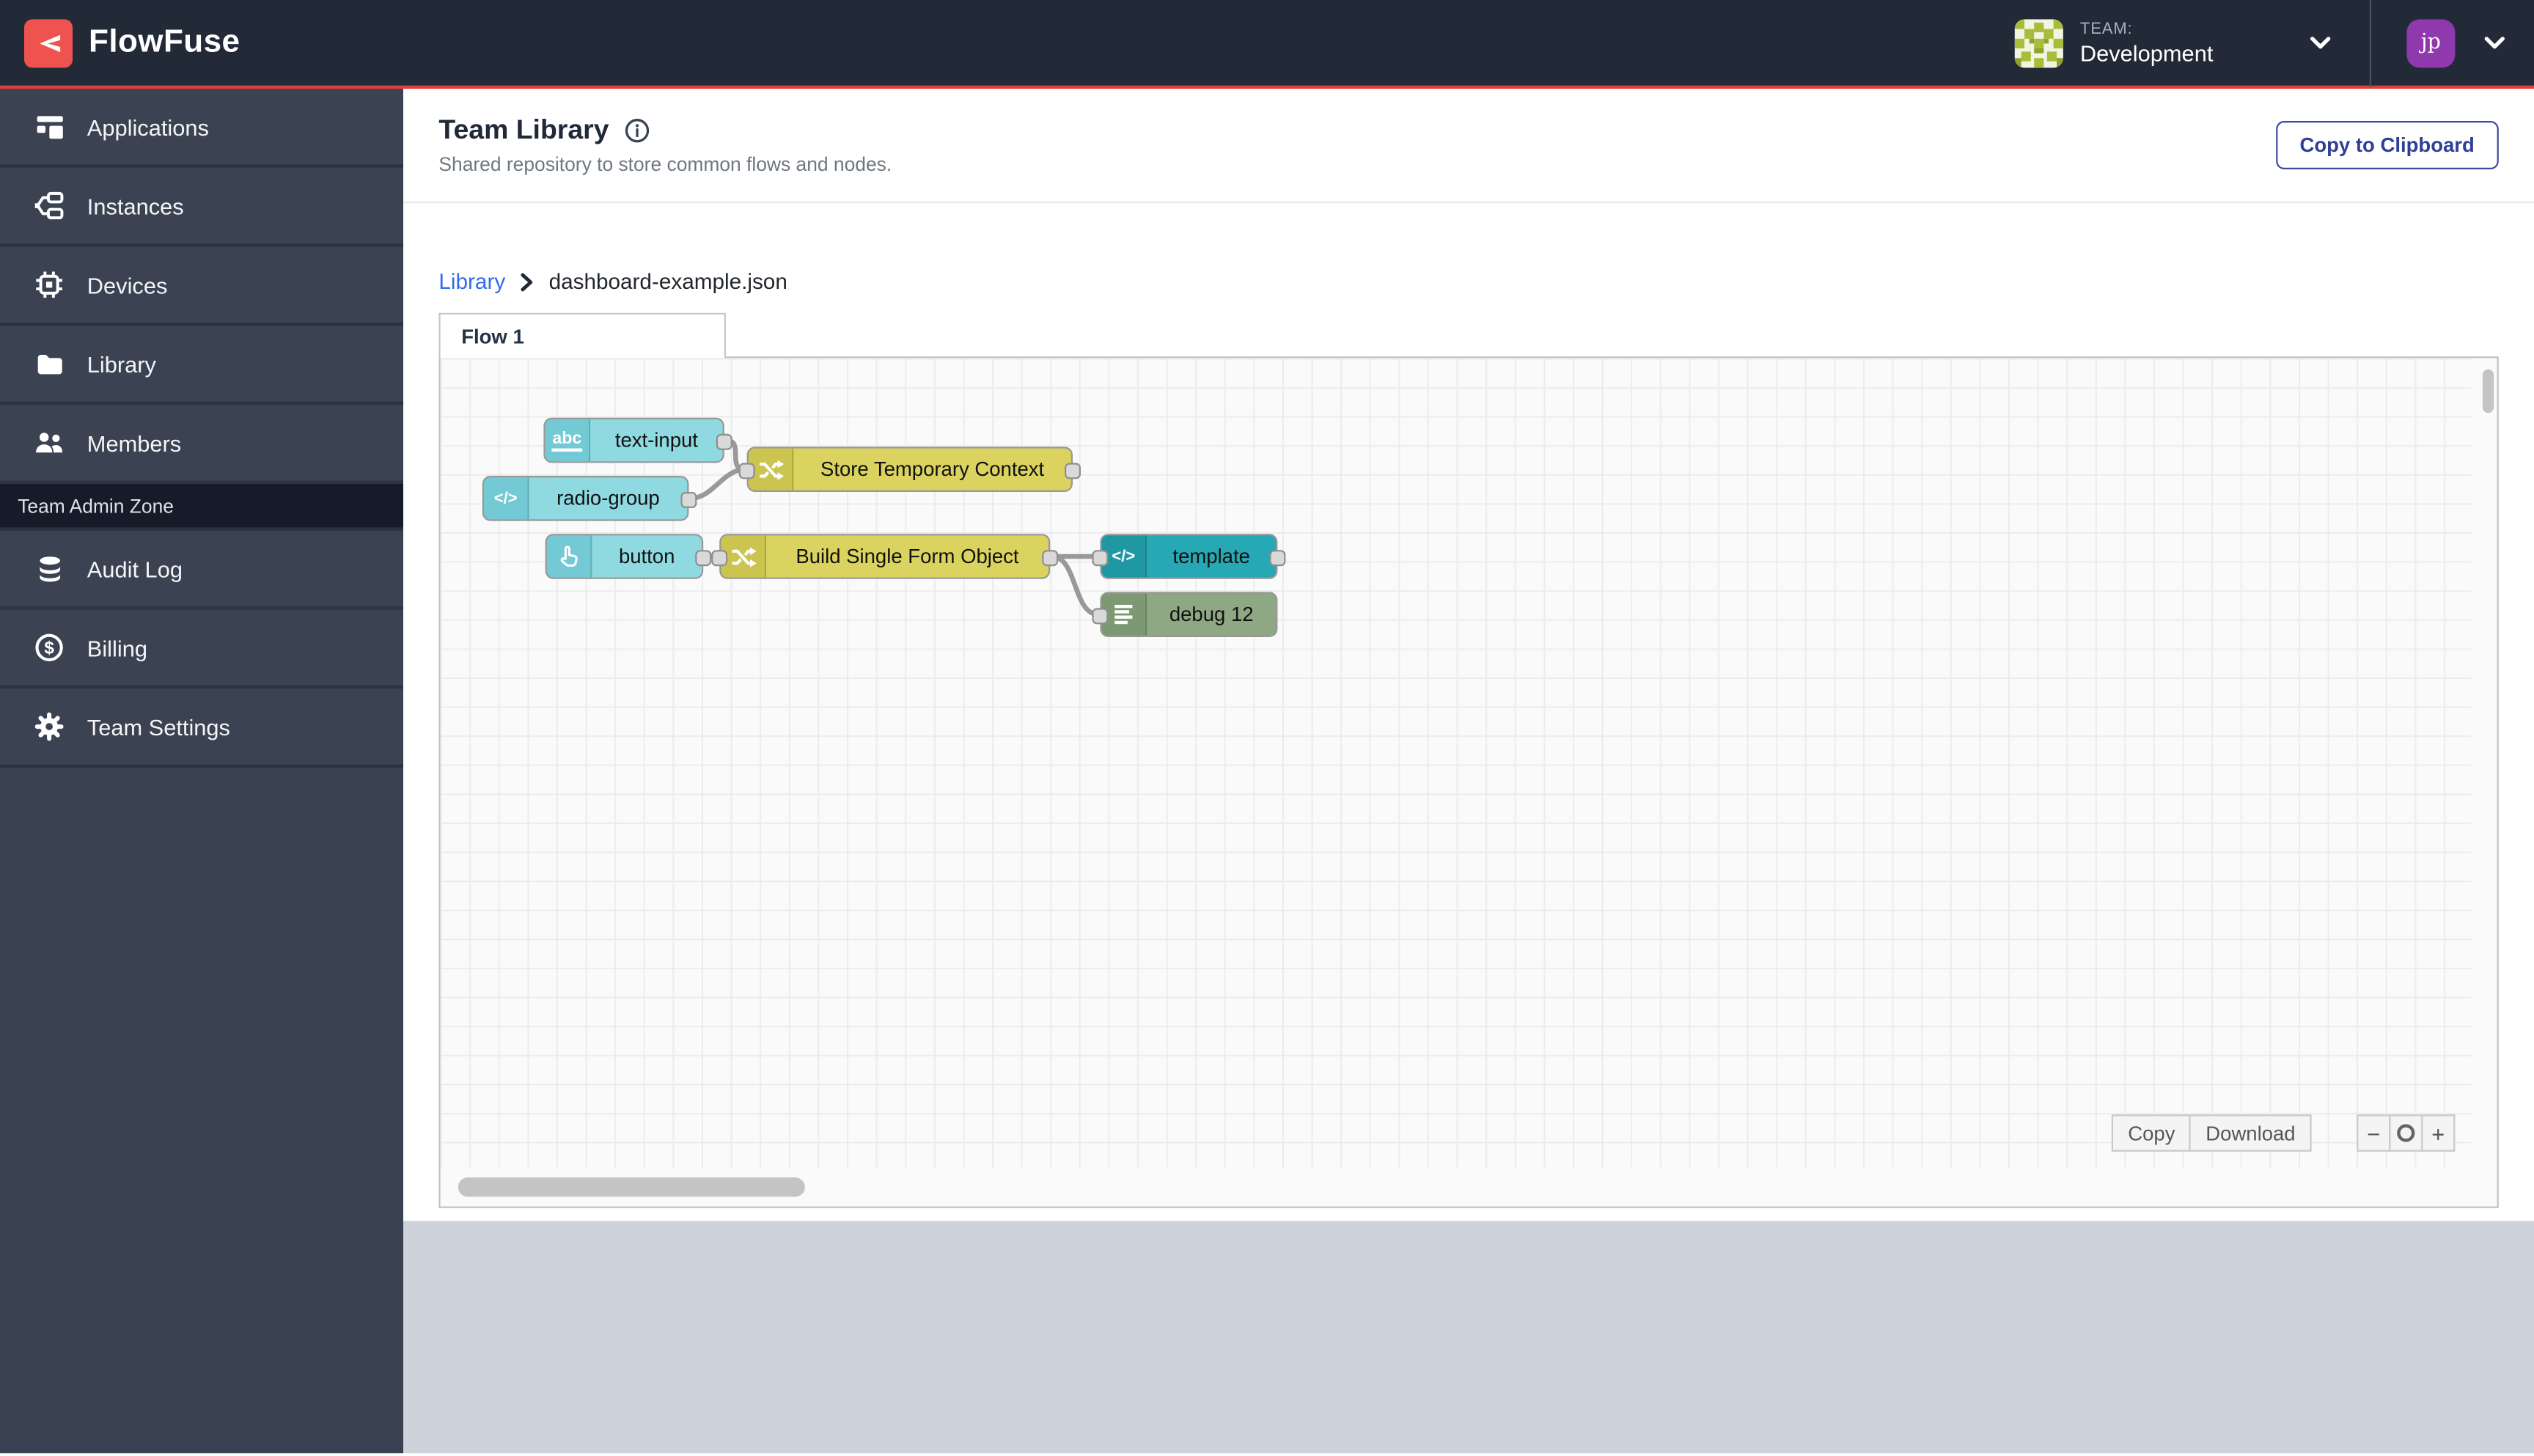  I want to click on flowfuse-logo: FlowFuse, so click(120, 42).